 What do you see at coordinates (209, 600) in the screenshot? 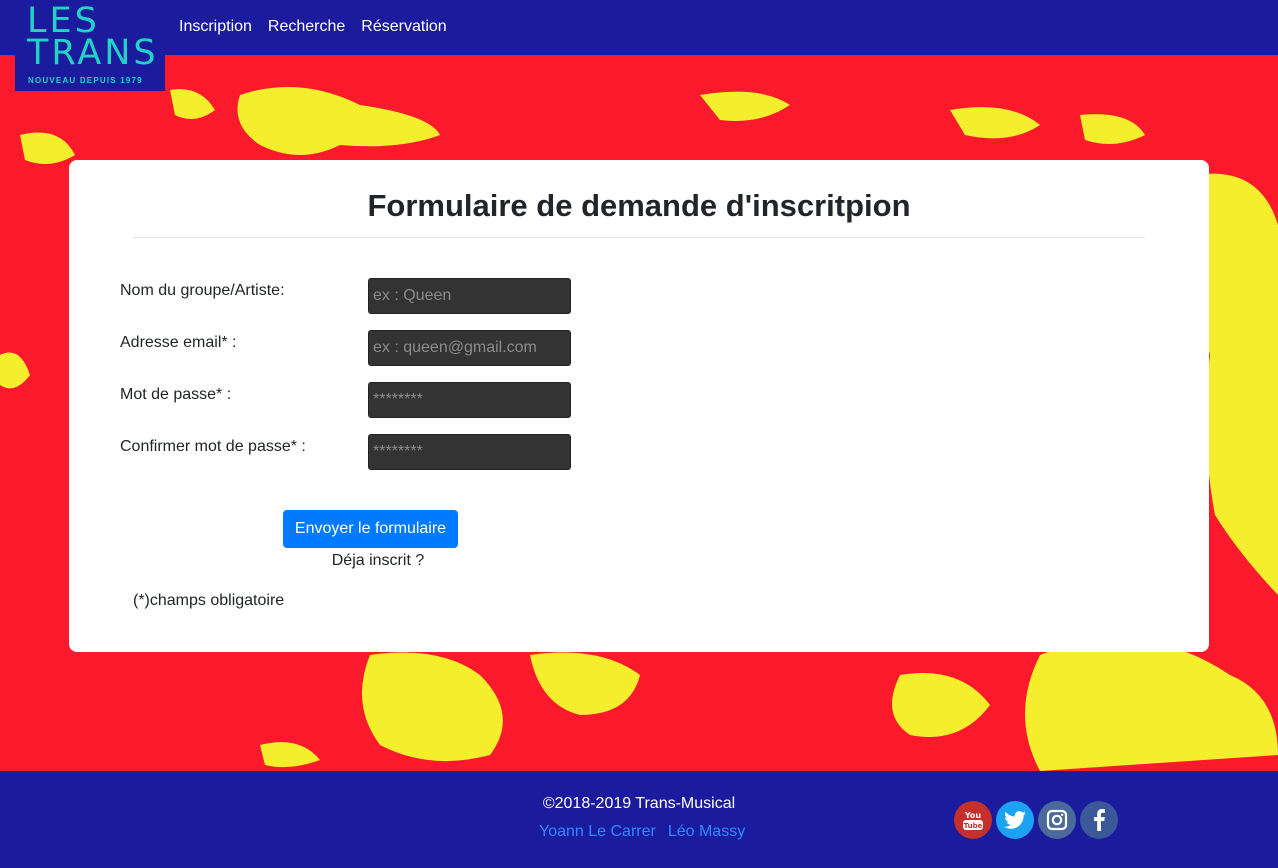
I see `required-fields-note: (*)champs obligatoire` at bounding box center [209, 600].